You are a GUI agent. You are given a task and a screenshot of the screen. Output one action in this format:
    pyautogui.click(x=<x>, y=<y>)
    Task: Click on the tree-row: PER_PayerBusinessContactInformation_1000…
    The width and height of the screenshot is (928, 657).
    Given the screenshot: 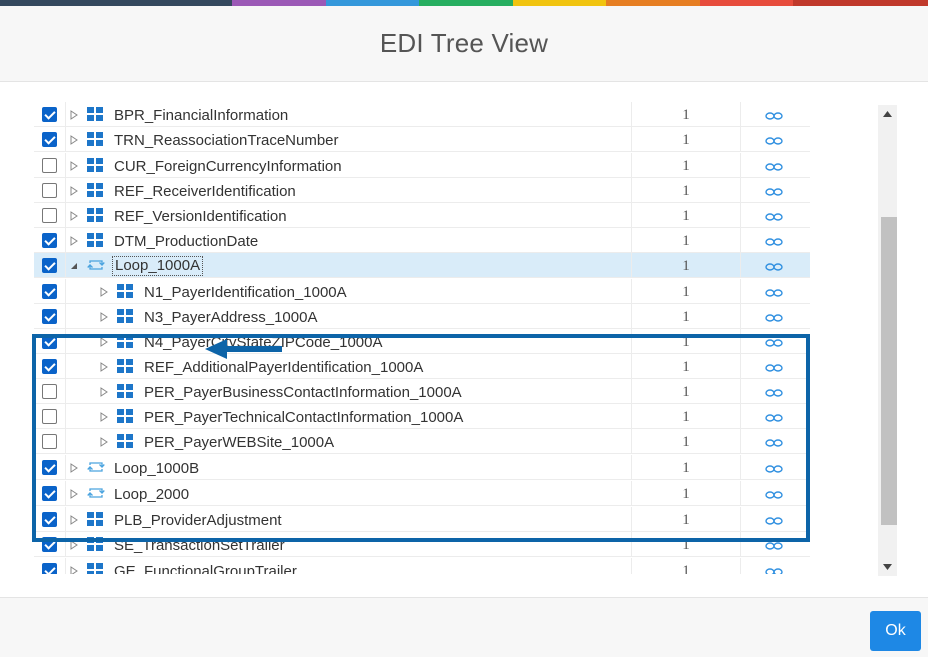 What is the action you would take?
    pyautogui.click(x=422, y=391)
    